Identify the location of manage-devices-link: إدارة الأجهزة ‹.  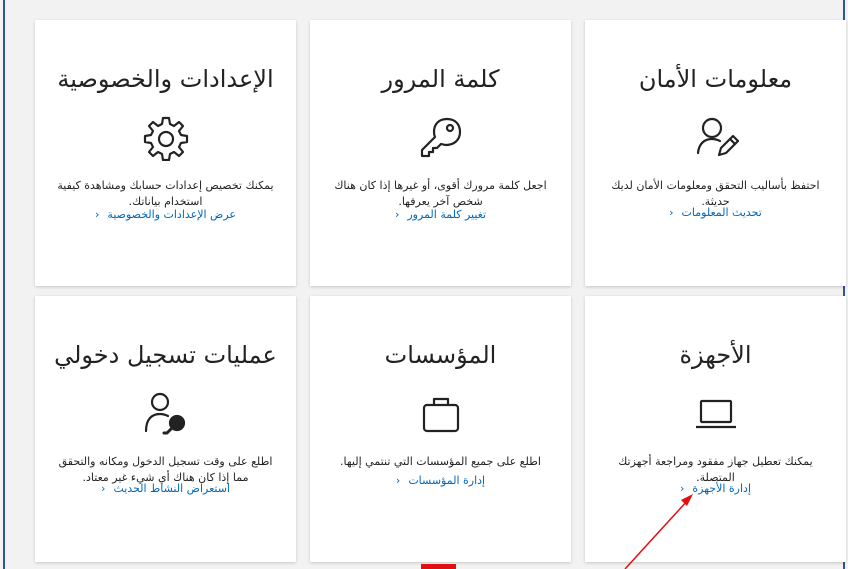
(715, 488).